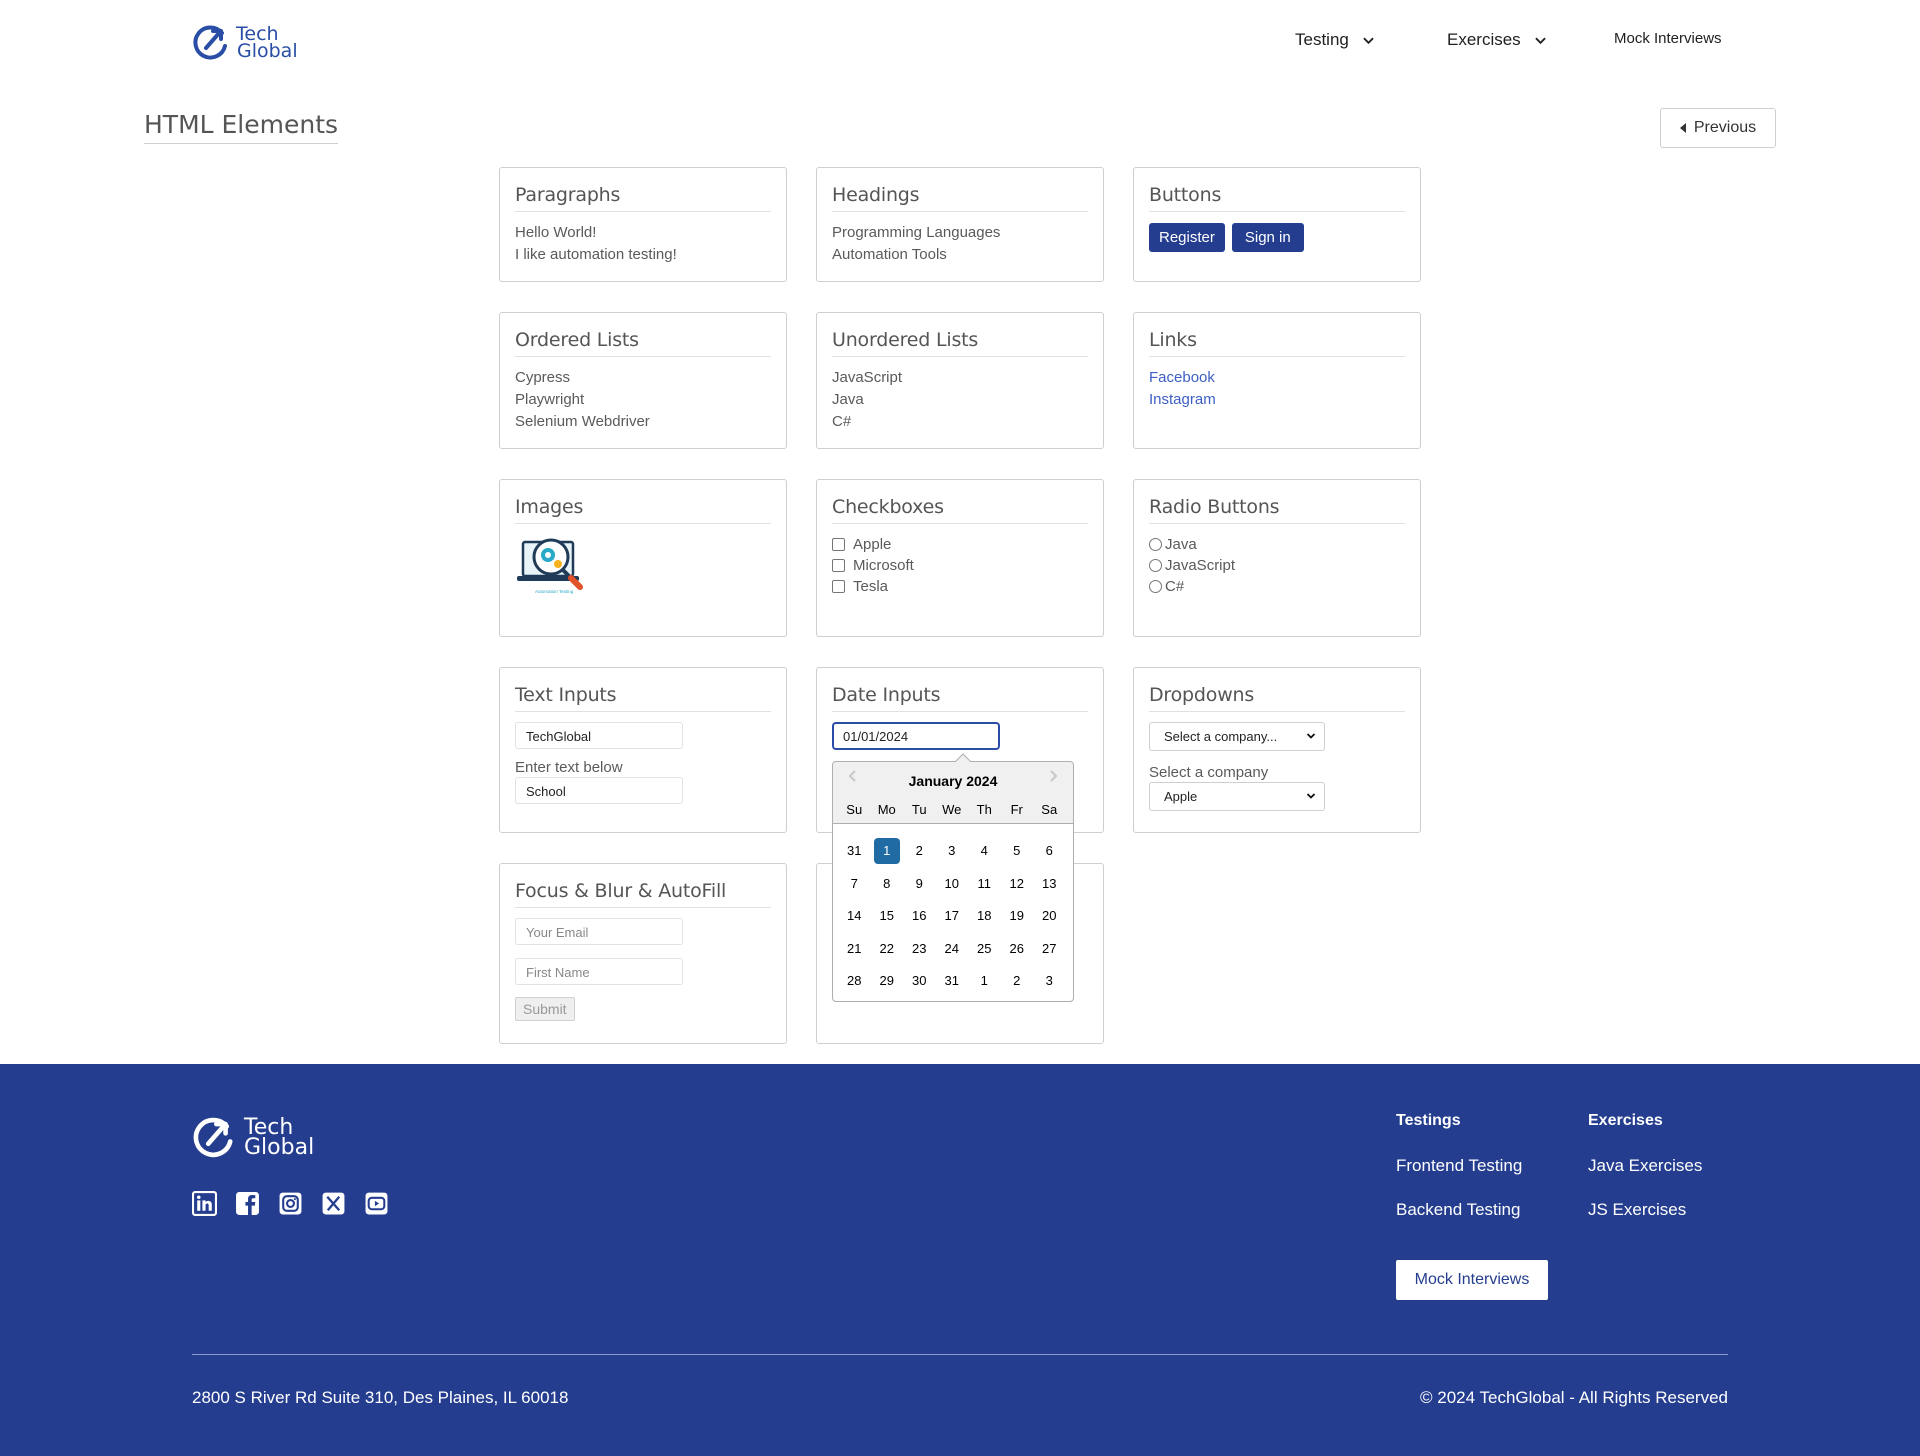 The width and height of the screenshot is (1920, 1456). Describe the element at coordinates (842, 421) in the screenshot. I see `list-item: C#` at that location.